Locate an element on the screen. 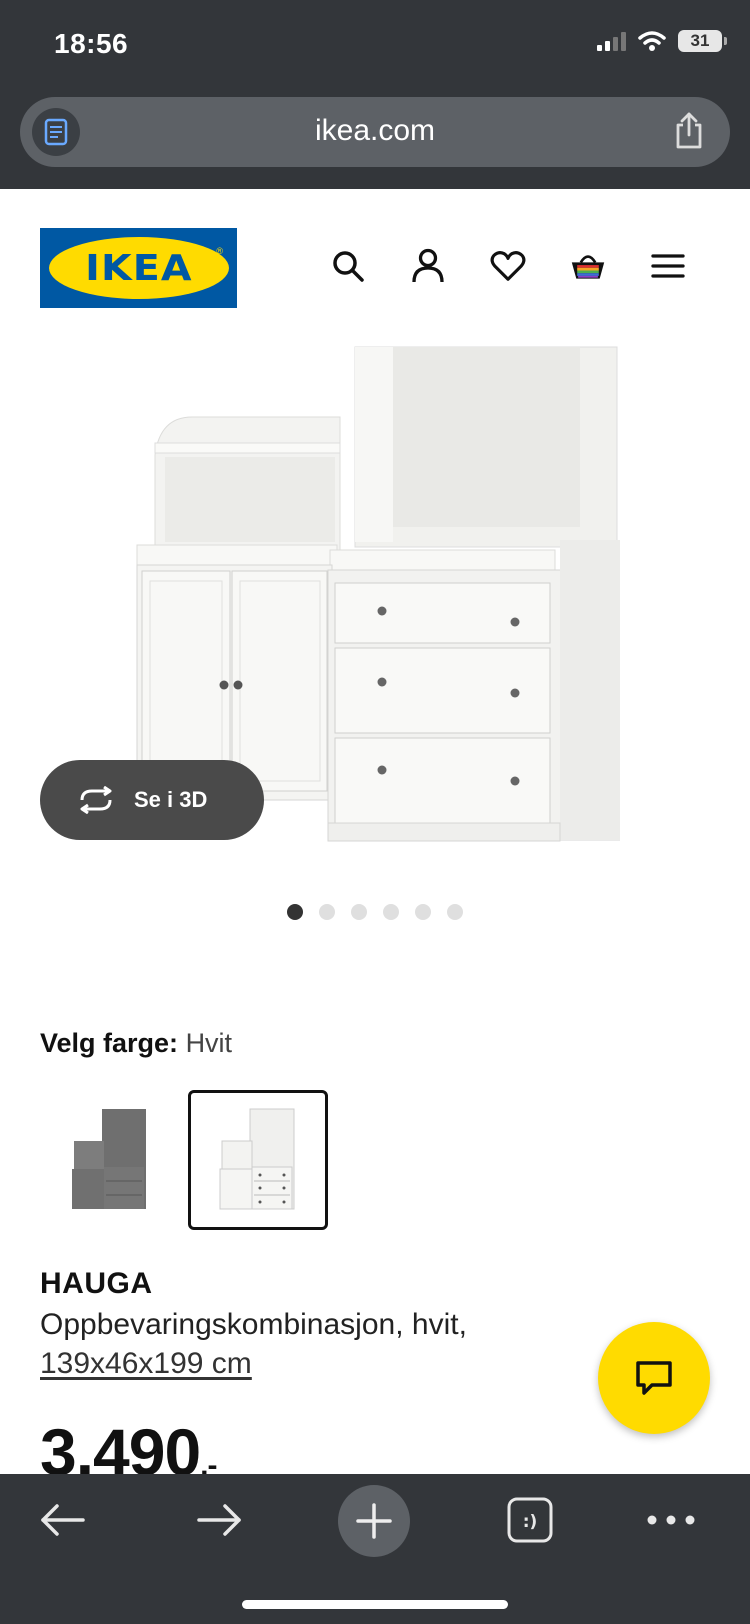 The width and height of the screenshot is (750, 1624). registered-mark: ® is located at coordinates (219, 251).